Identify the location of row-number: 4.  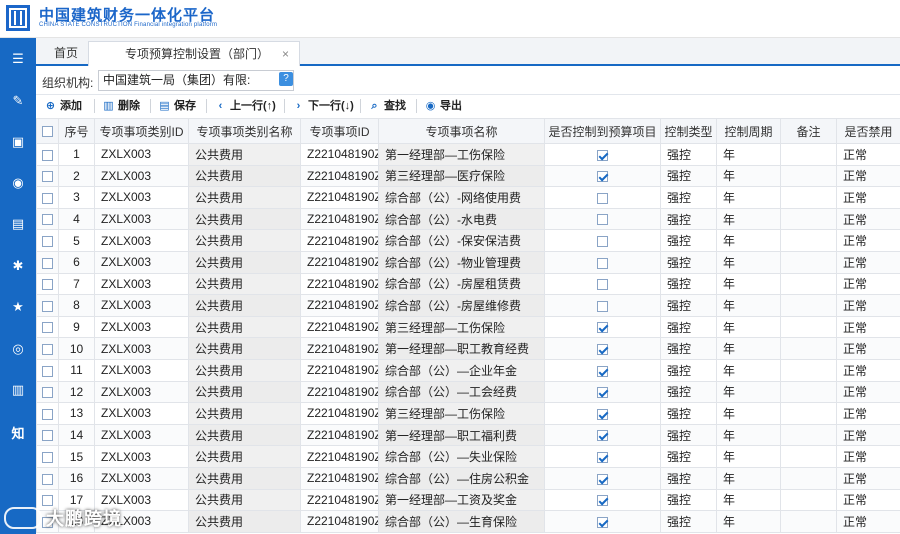
(76, 219).